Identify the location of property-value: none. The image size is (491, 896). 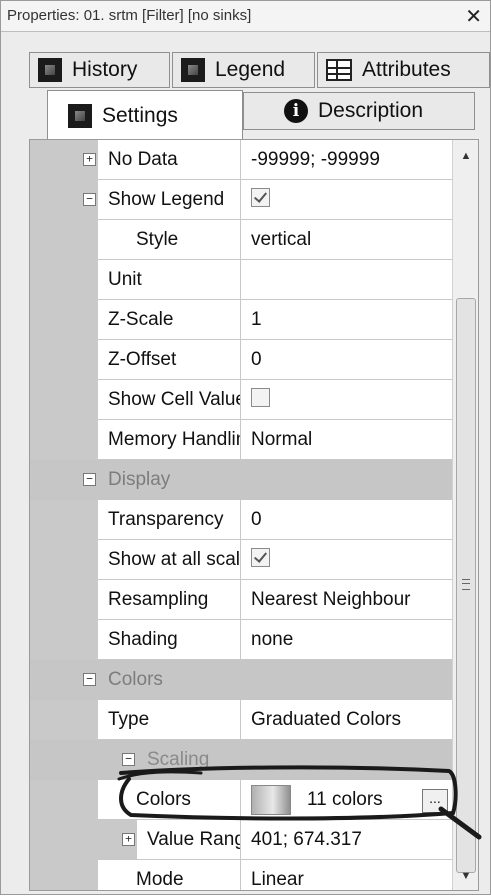
(346, 640).